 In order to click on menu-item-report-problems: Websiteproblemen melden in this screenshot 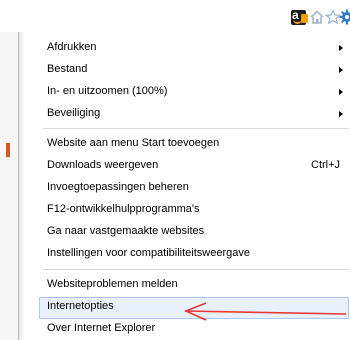, I will do `click(112, 284)`.